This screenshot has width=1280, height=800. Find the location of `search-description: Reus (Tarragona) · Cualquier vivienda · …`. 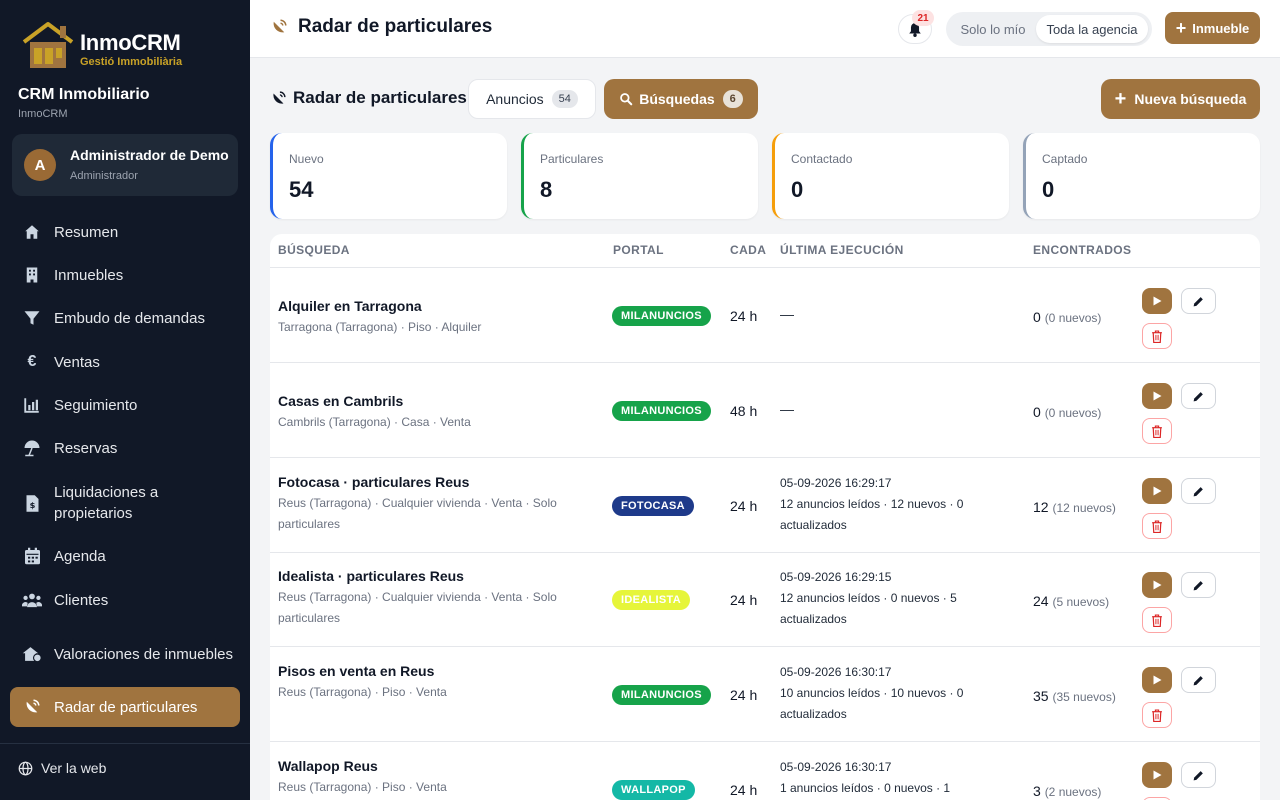

search-description: Reus (Tarragona) · Cualquier vivienda · … is located at coordinates (417, 513).